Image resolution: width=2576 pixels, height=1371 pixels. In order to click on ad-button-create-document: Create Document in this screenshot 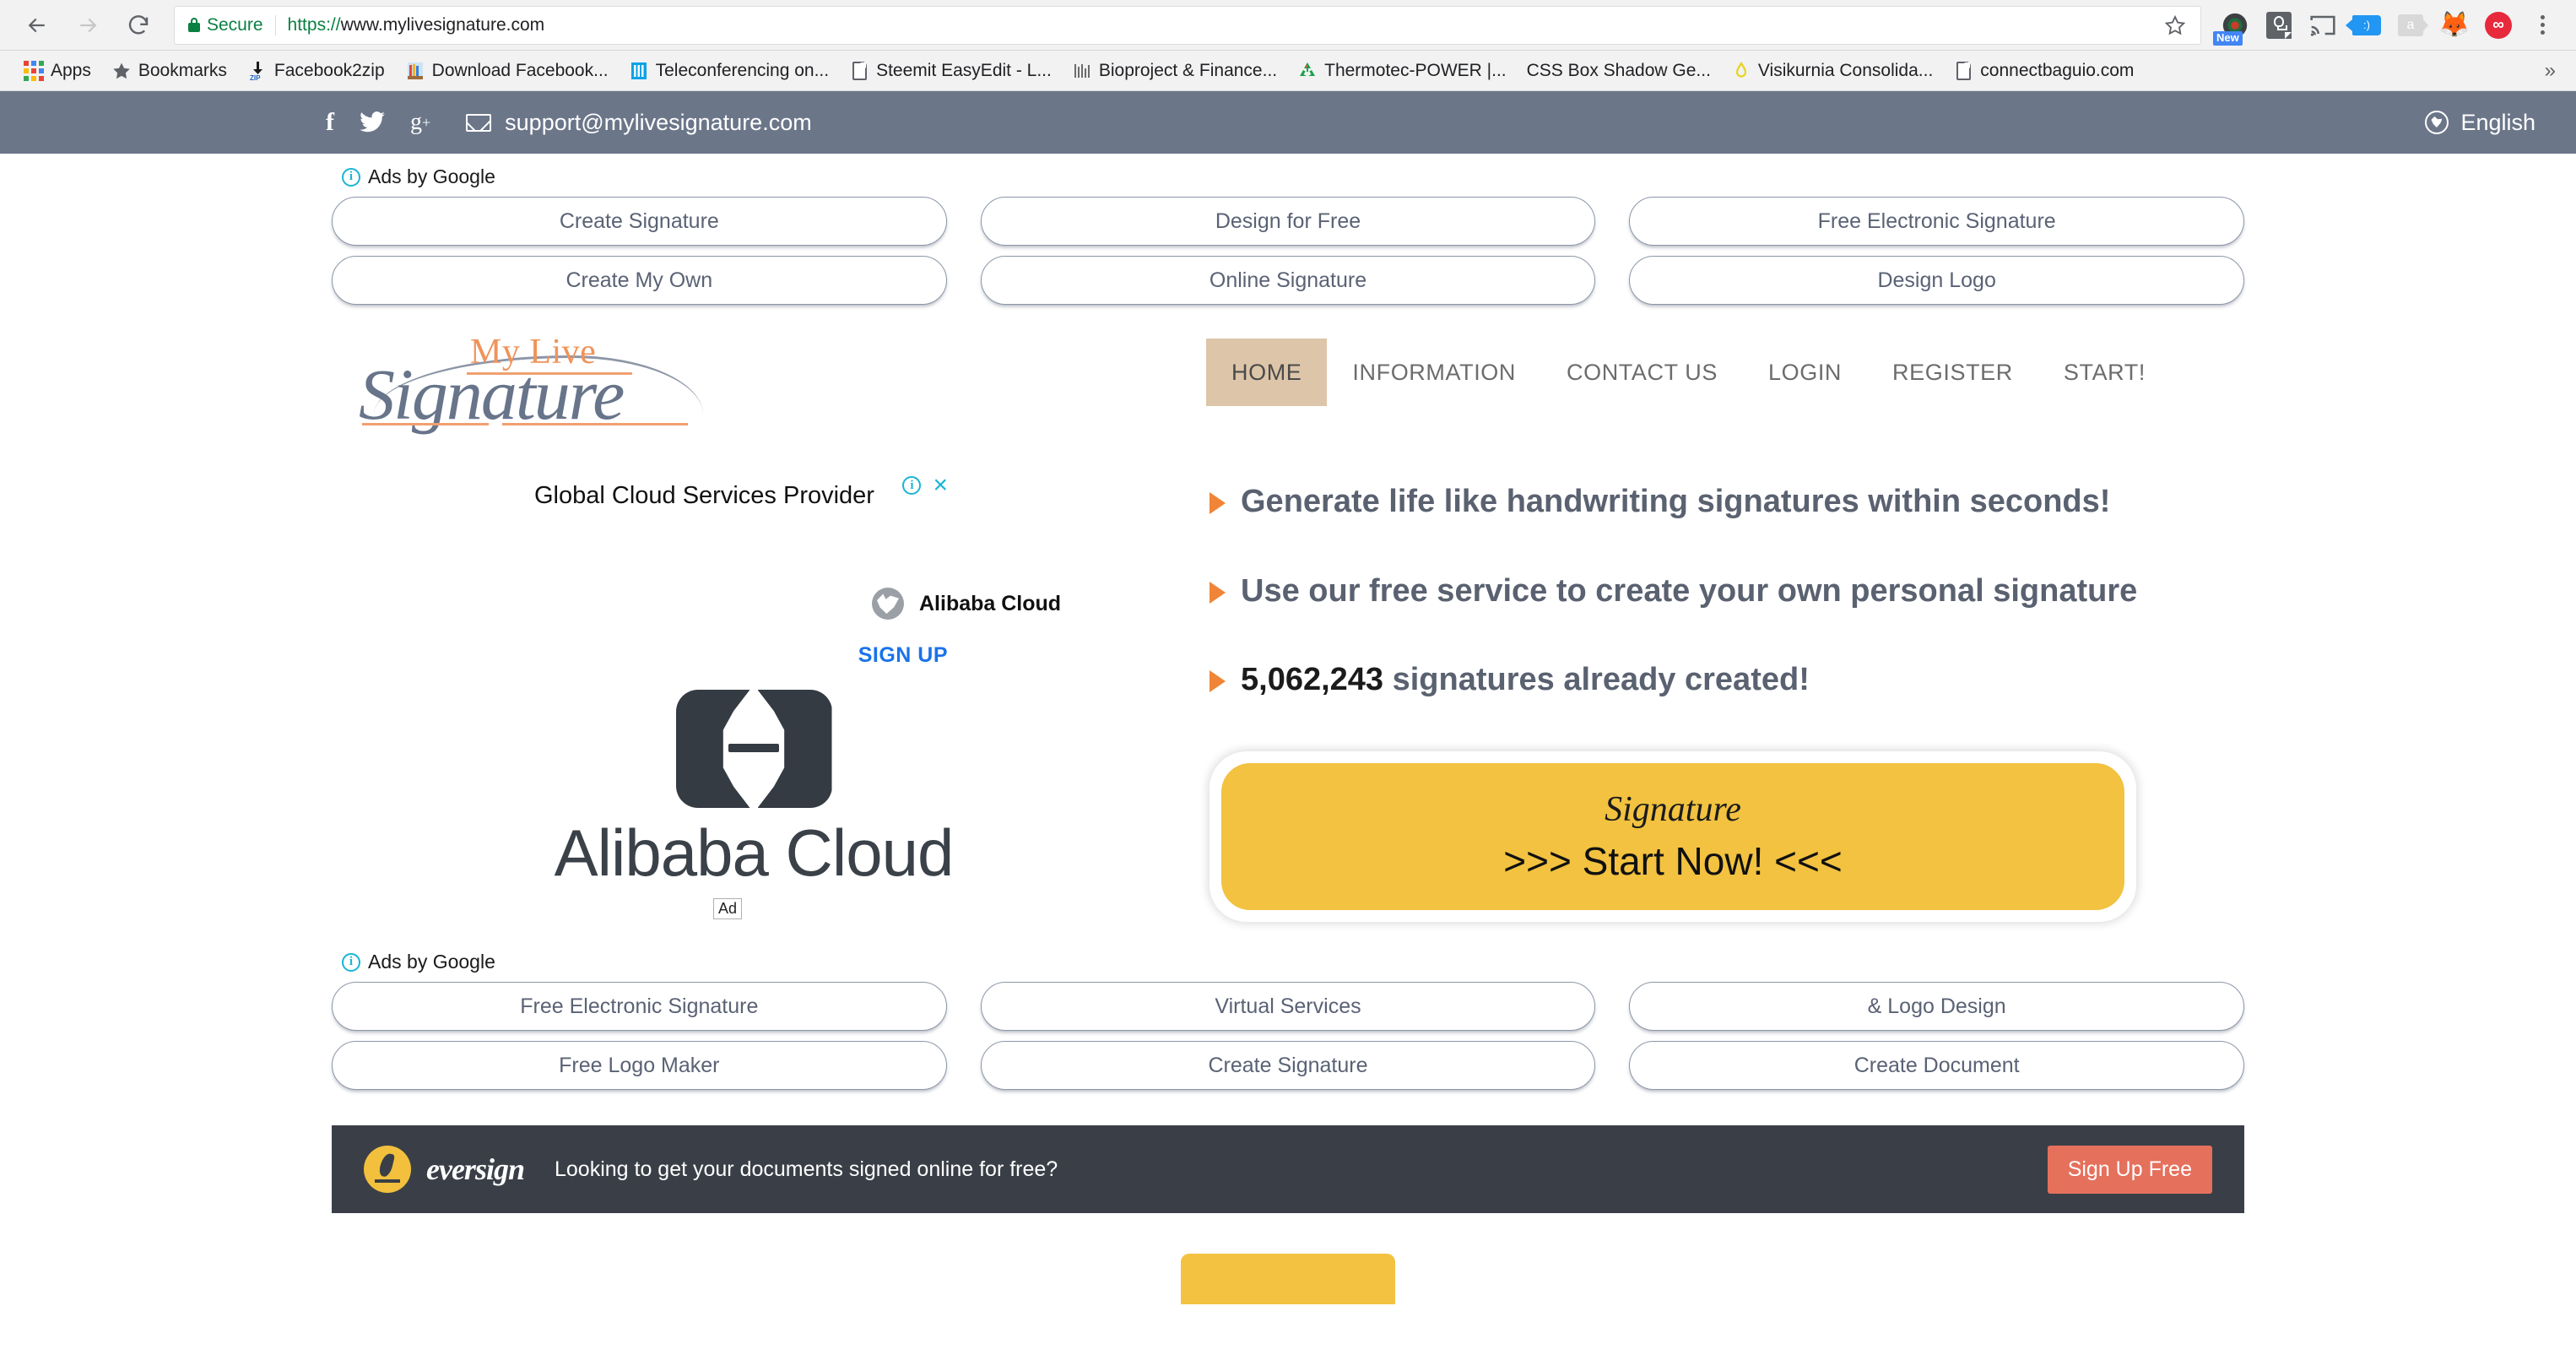, I will do `click(1937, 1066)`.